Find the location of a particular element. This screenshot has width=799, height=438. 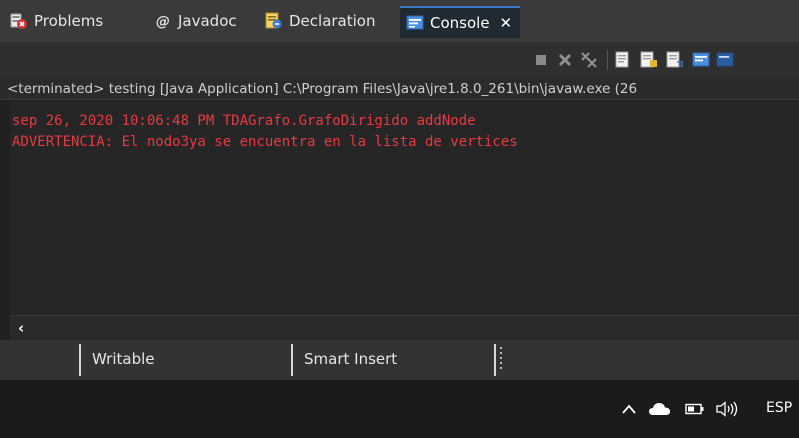

tab-problems-label: Problems is located at coordinates (69, 21).